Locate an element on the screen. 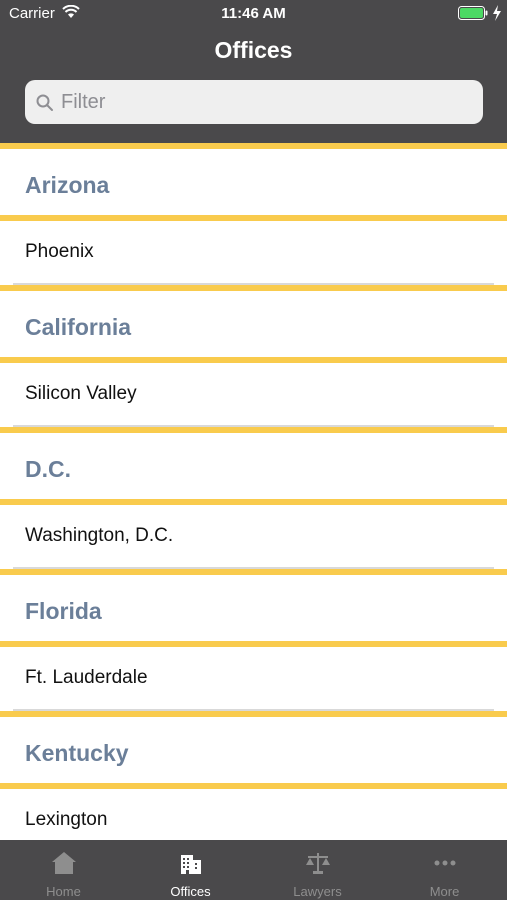 This screenshot has height=900, width=507. status-time: 11:46 AM is located at coordinates (253, 13).